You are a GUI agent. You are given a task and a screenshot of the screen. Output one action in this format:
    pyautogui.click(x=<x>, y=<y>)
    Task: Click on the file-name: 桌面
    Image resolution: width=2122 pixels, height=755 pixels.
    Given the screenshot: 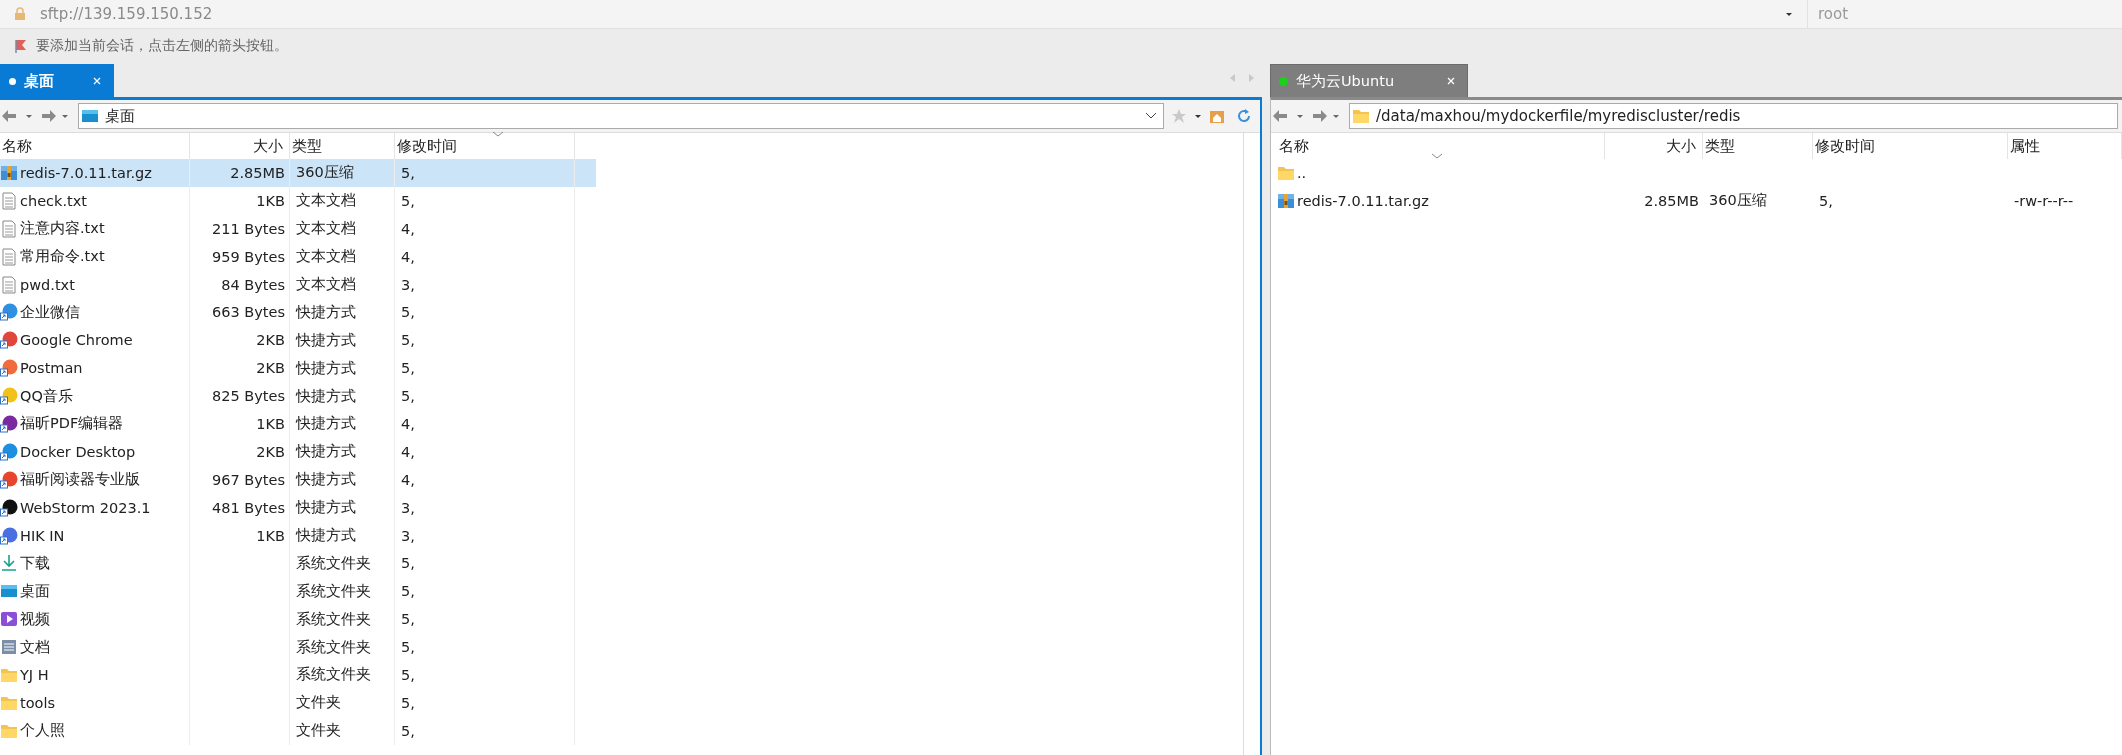 What is the action you would take?
    pyautogui.click(x=35, y=591)
    